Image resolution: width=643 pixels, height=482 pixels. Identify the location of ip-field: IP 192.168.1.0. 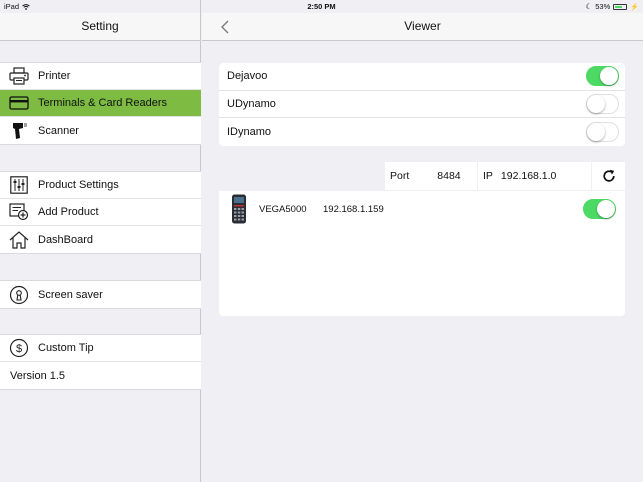
(534, 176).